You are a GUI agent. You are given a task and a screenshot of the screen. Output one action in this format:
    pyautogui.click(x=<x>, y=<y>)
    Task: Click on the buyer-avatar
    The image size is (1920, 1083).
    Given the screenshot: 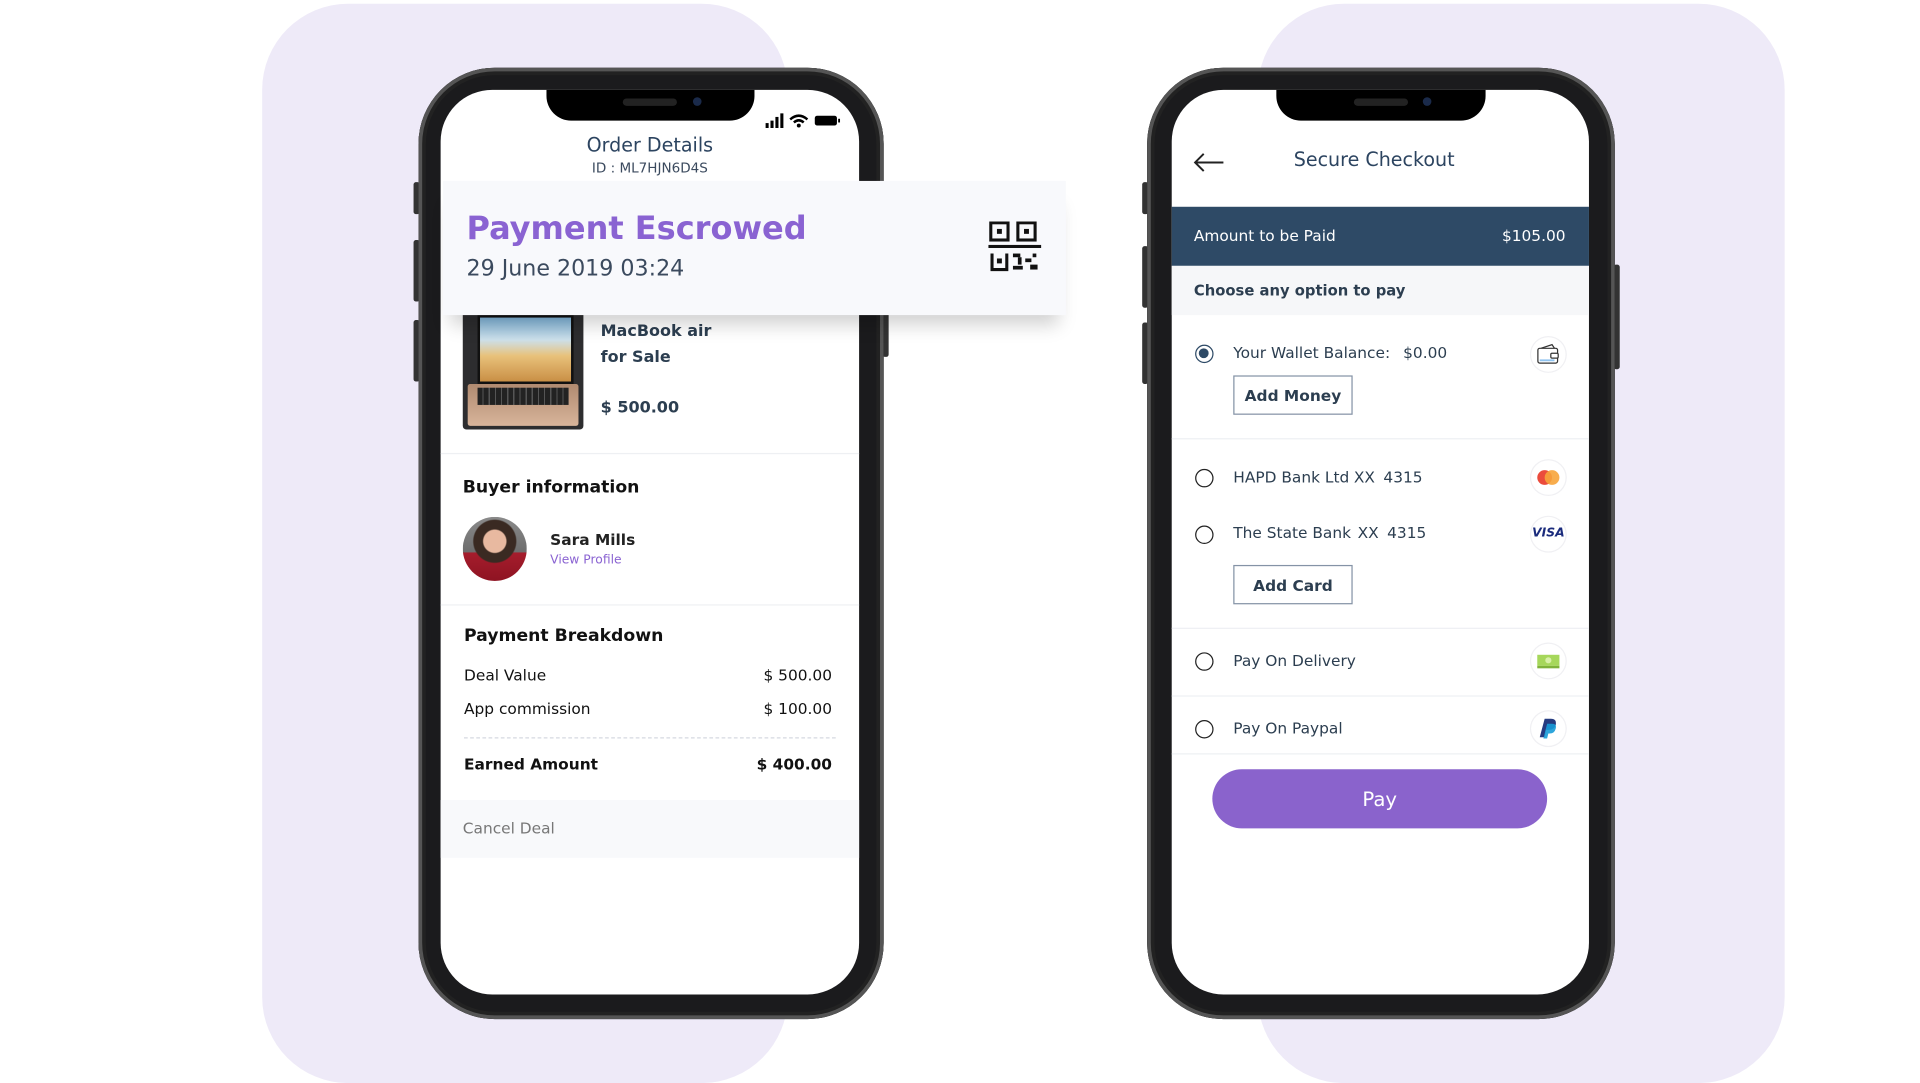 What is the action you would take?
    pyautogui.click(x=494, y=548)
    